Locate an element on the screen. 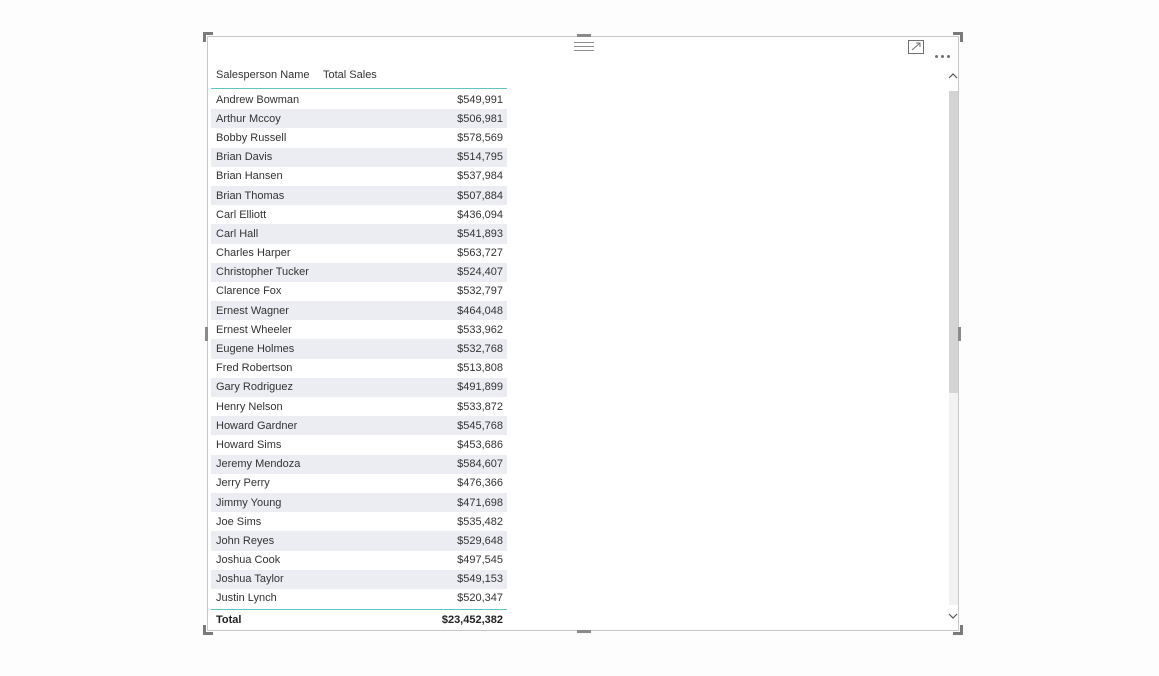  cell-salesperson-name: Ernest Wagner is located at coordinates (252, 310).